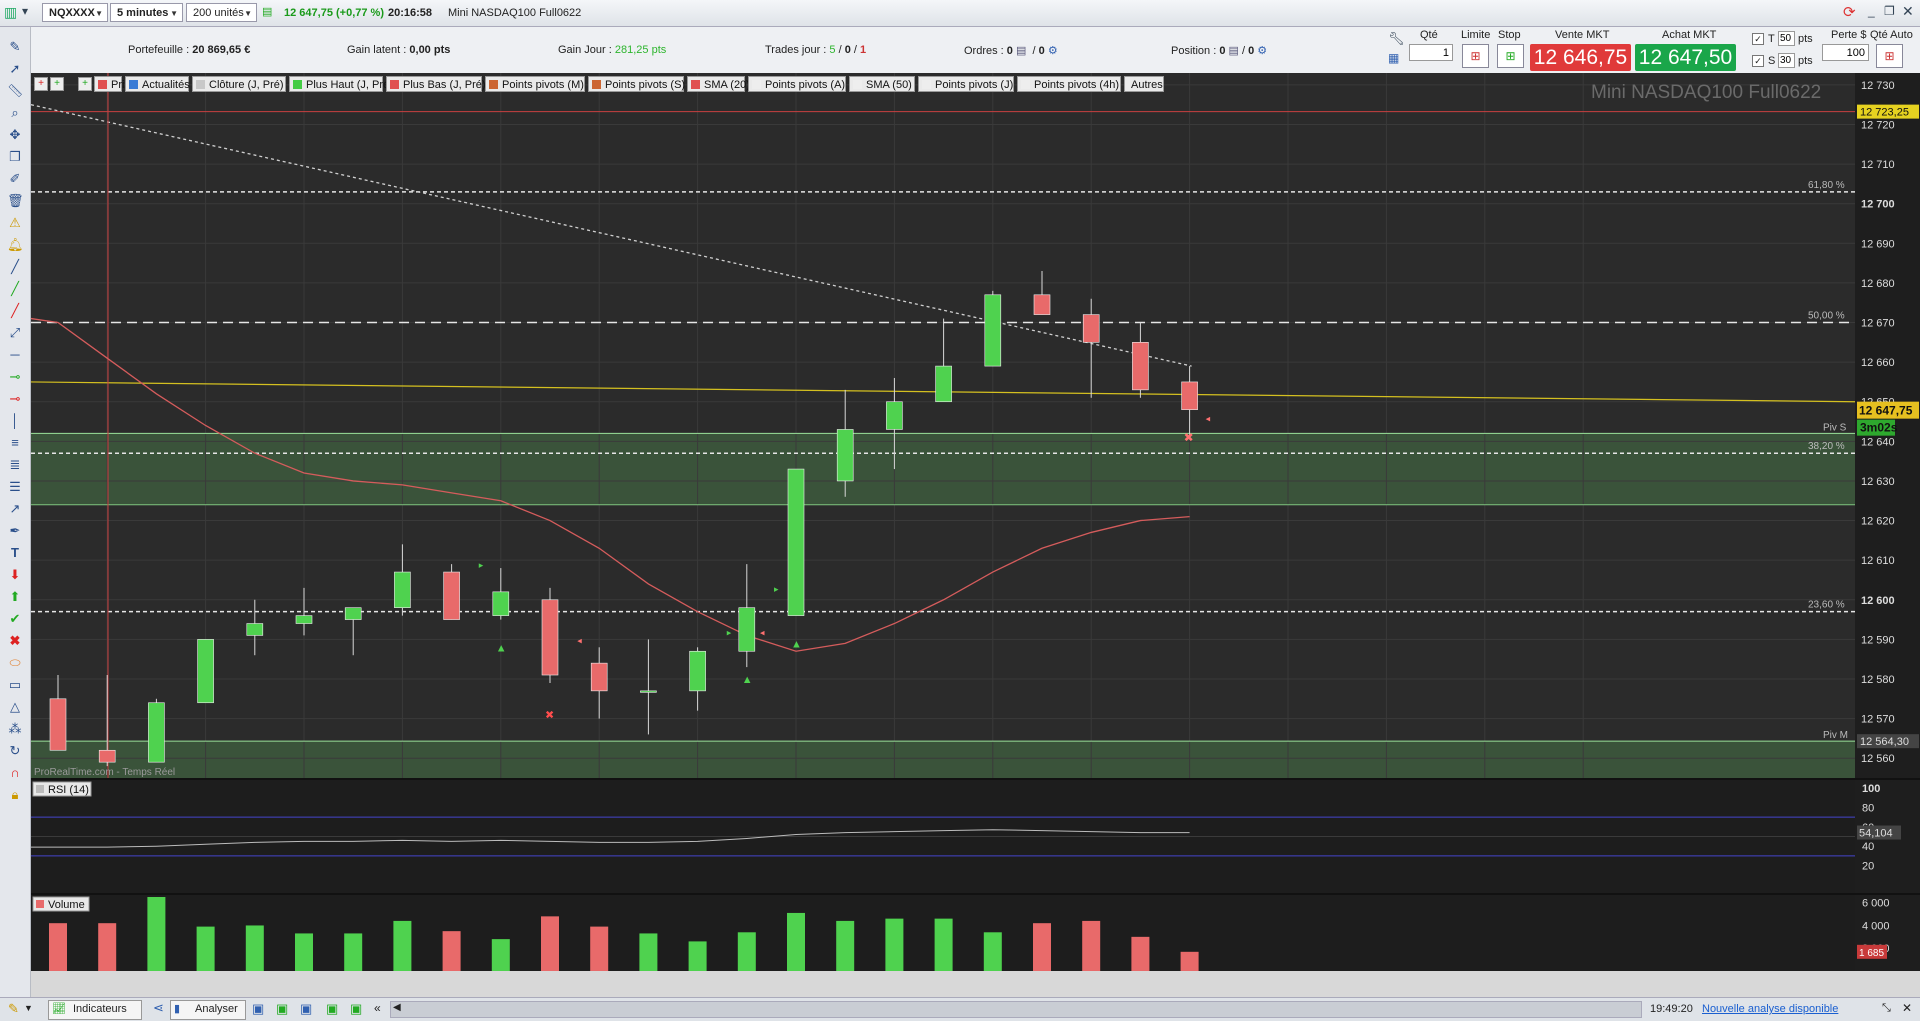 The height and width of the screenshot is (1021, 1920). Describe the element at coordinates (15, 267) in the screenshot. I see `line-icon: ╱` at that location.